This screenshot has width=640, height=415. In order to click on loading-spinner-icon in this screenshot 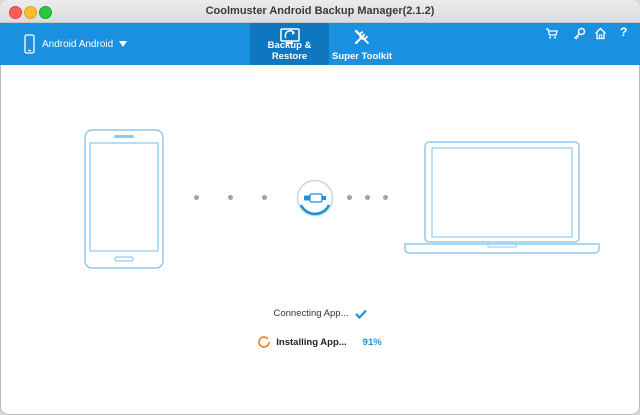, I will do `click(264, 342)`.